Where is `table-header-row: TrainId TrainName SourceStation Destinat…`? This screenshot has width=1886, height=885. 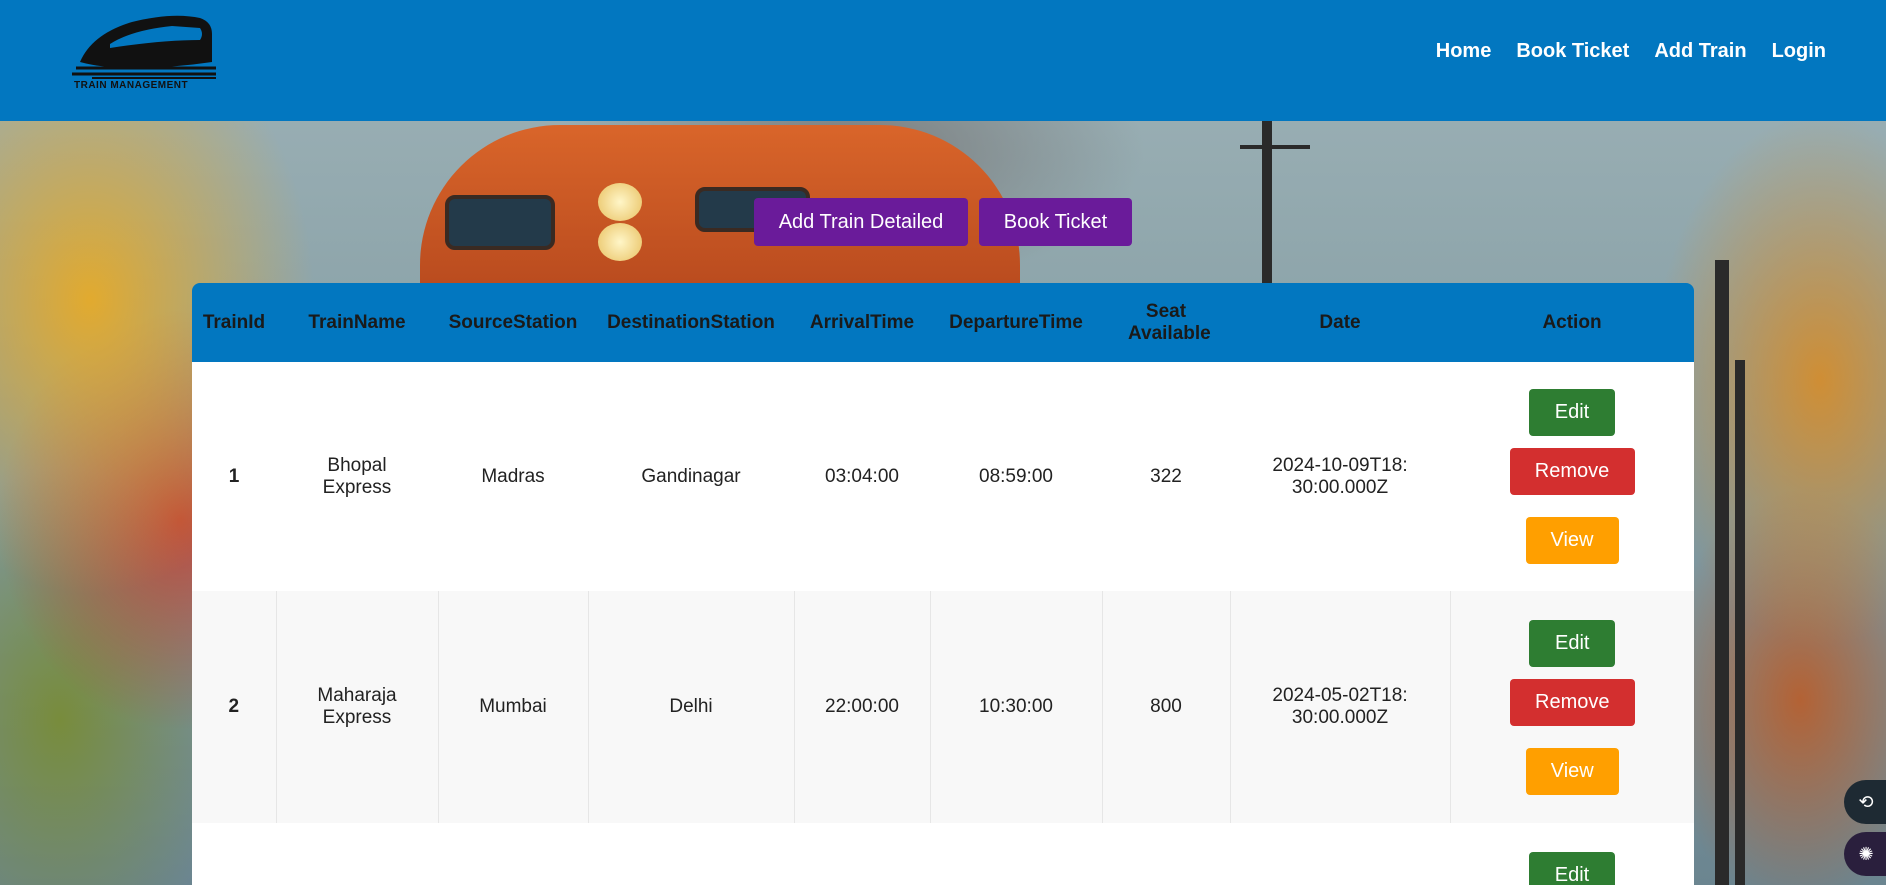
table-header-row: TrainId TrainName SourceStation Destinat… is located at coordinates (943, 322).